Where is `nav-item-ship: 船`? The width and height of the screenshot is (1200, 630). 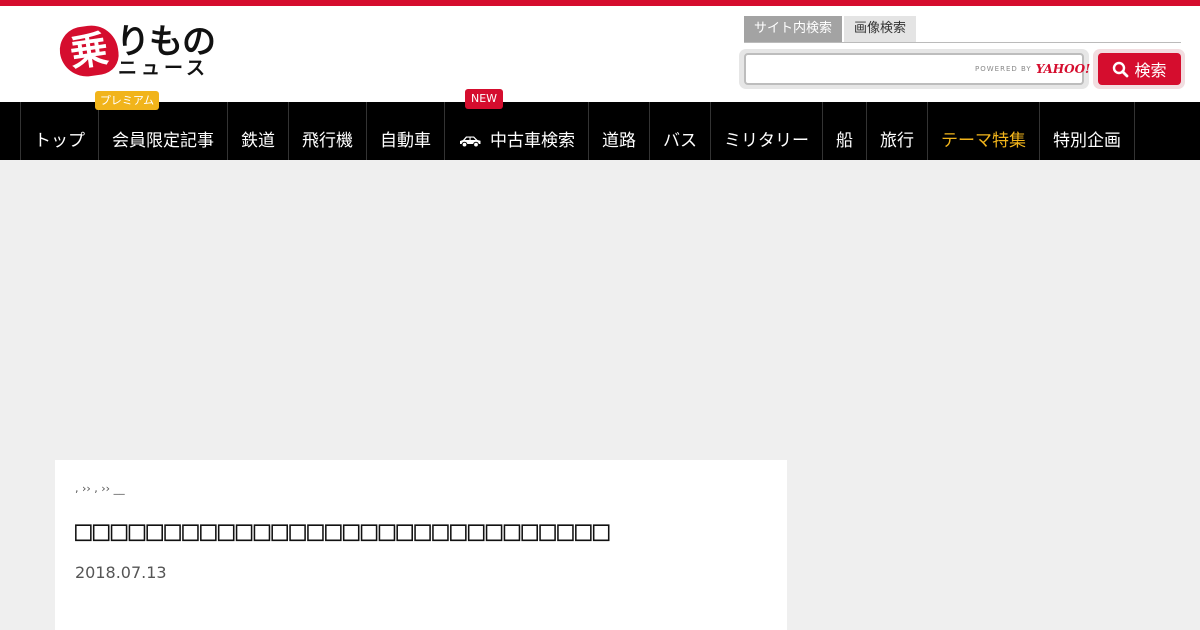 nav-item-ship: 船 is located at coordinates (845, 131).